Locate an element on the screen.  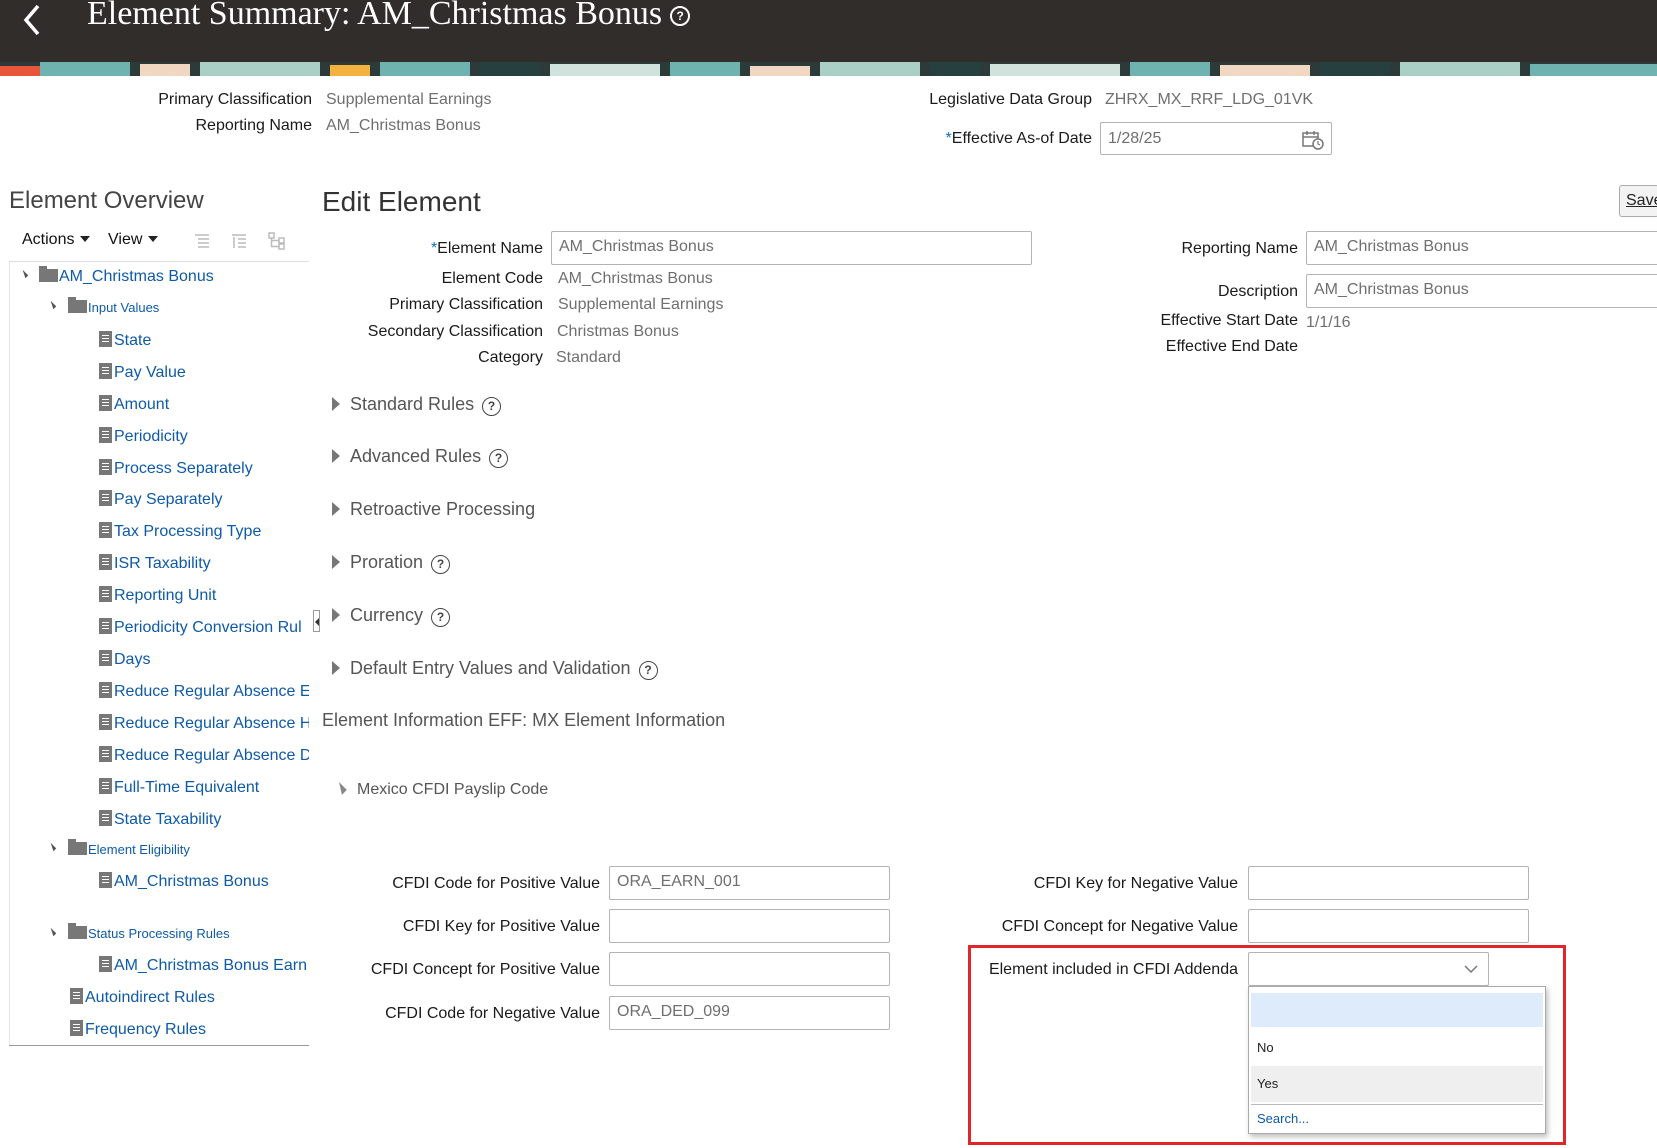
cfdi-key-positive-input is located at coordinates (749, 926).